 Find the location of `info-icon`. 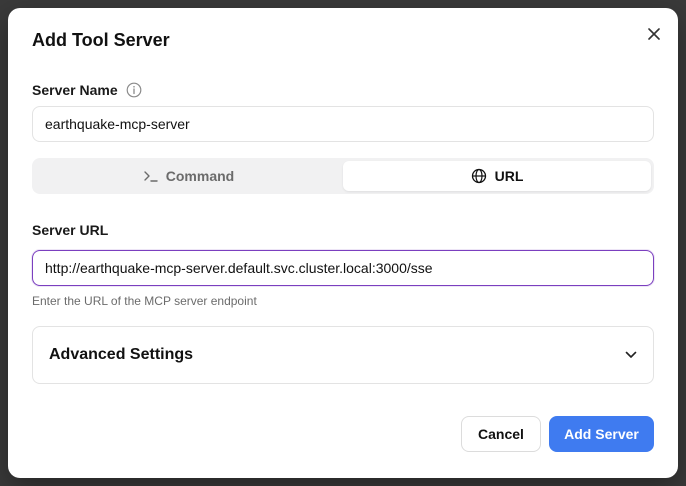

info-icon is located at coordinates (134, 90).